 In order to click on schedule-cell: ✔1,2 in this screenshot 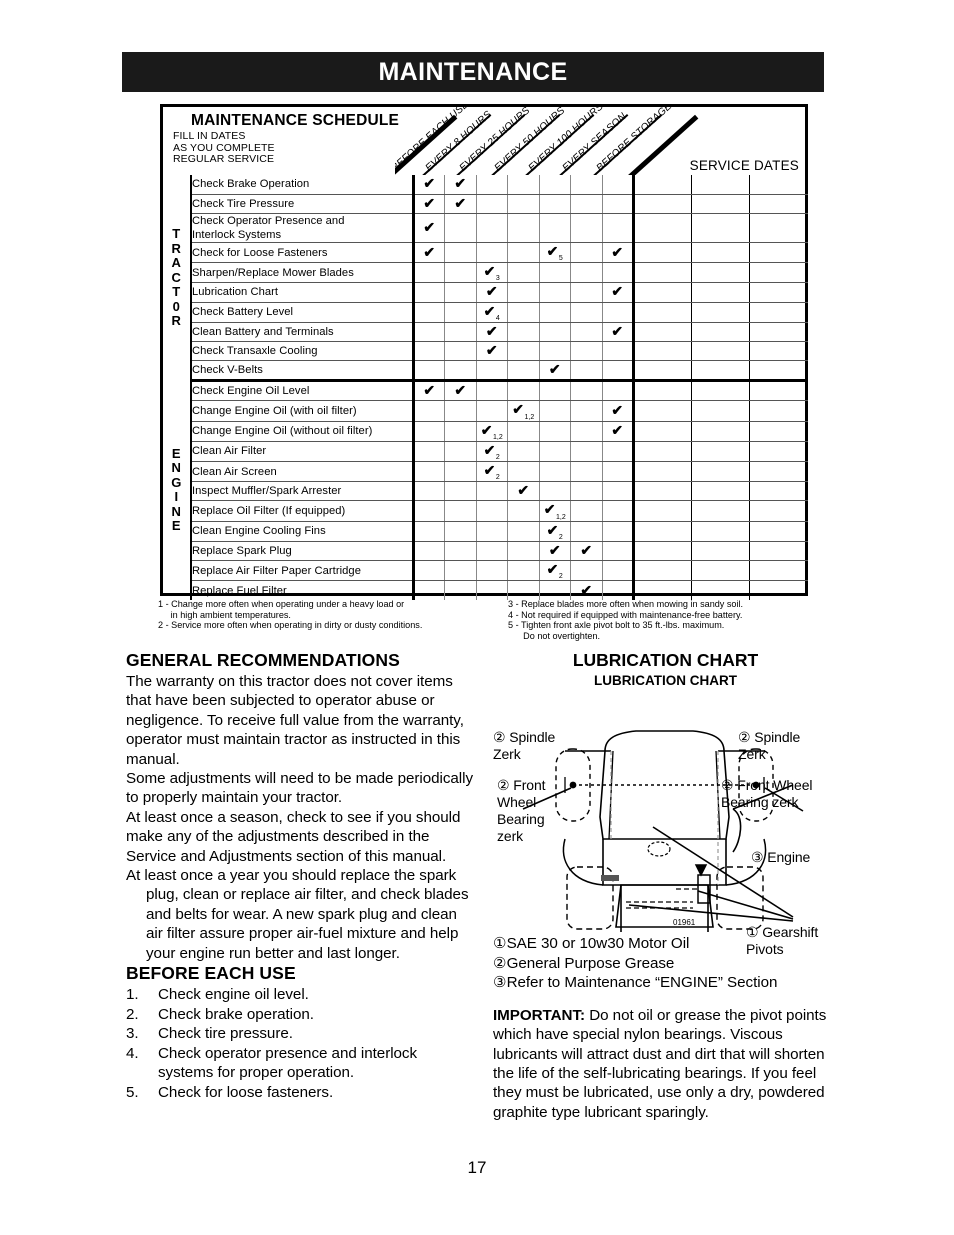, I will do `click(555, 511)`.